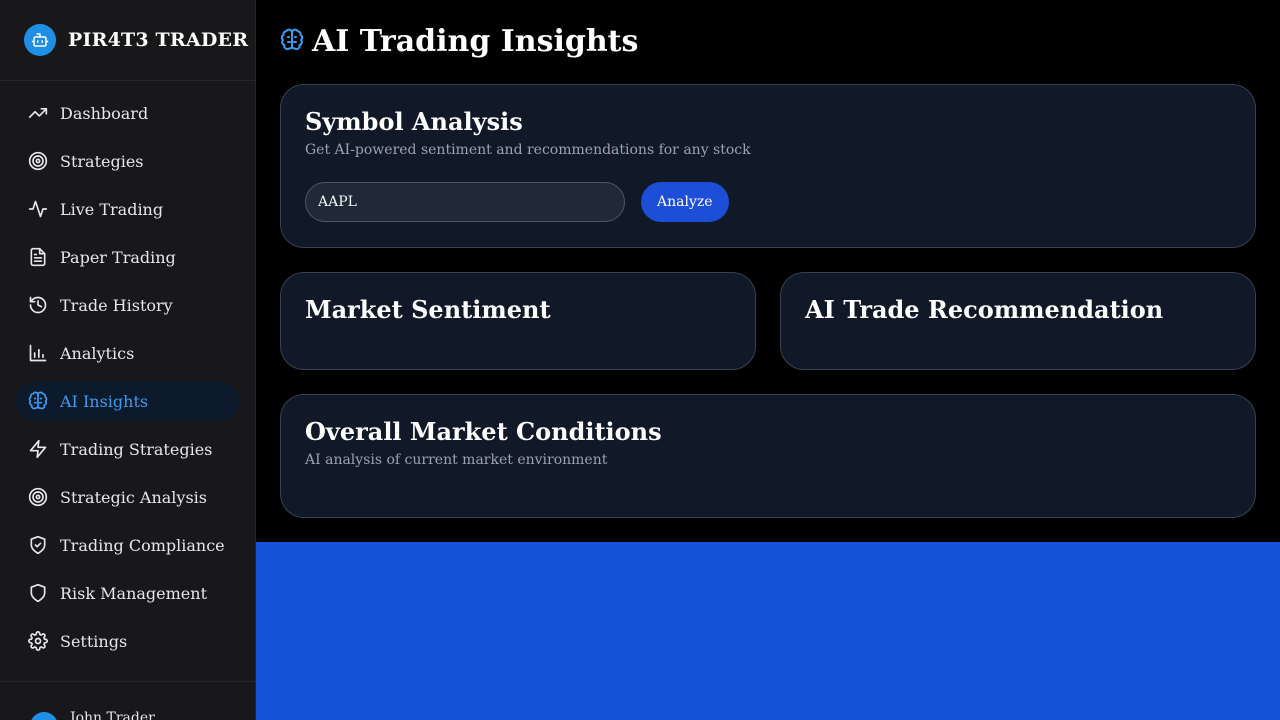 This screenshot has width=1280, height=720. Describe the element at coordinates (116, 305) in the screenshot. I see `sidebar-item-label: Trade History` at that location.